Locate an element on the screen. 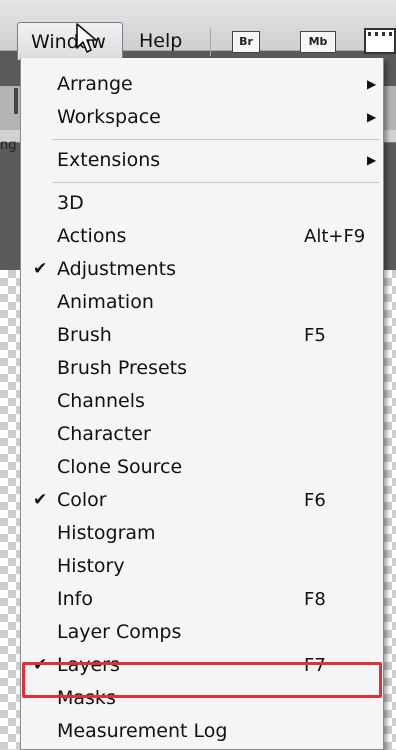  layers-highlight-box is located at coordinates (202, 680).